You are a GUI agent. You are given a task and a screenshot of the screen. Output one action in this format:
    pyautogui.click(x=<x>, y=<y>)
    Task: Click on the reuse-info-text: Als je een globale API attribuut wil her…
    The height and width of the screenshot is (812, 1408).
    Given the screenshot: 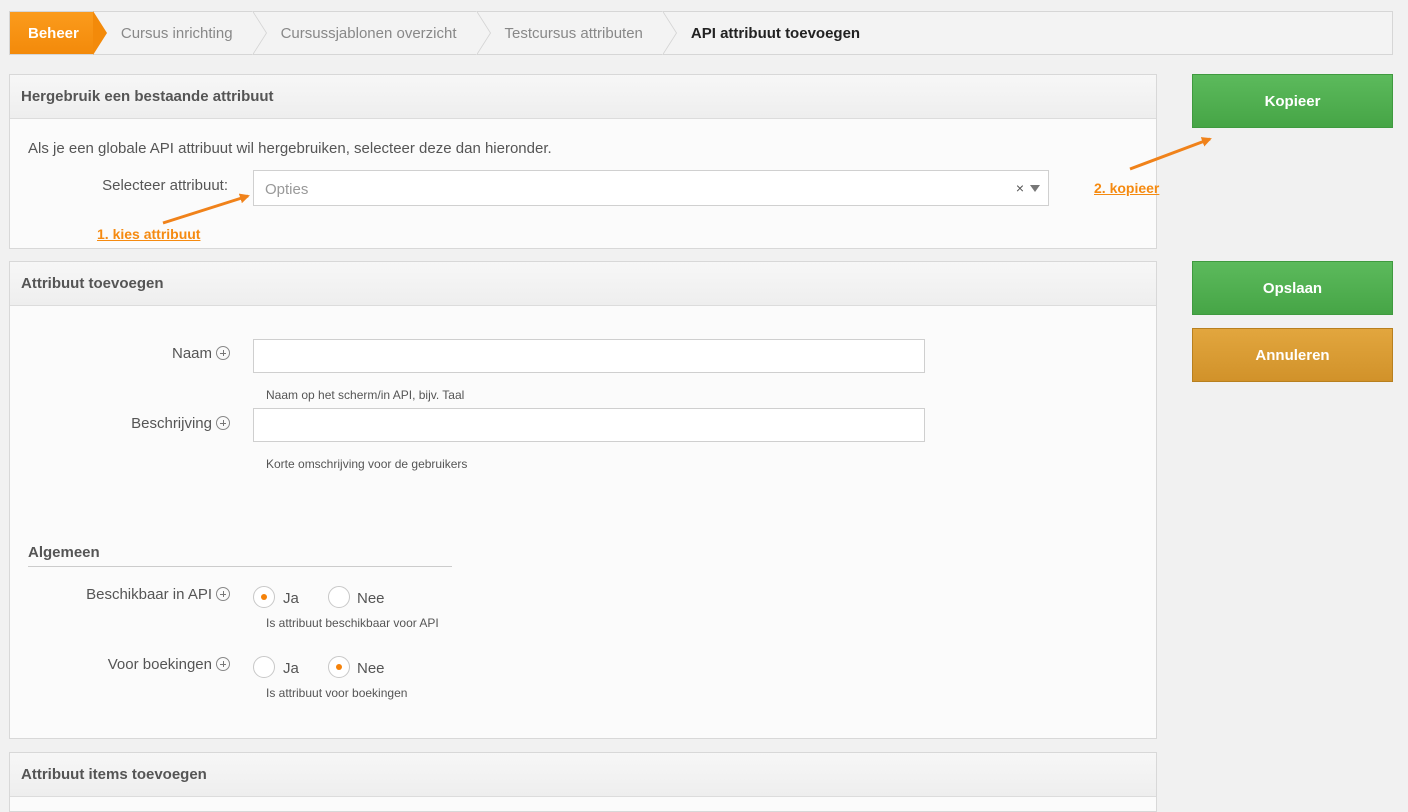 What is the action you would take?
    pyautogui.click(x=290, y=148)
    